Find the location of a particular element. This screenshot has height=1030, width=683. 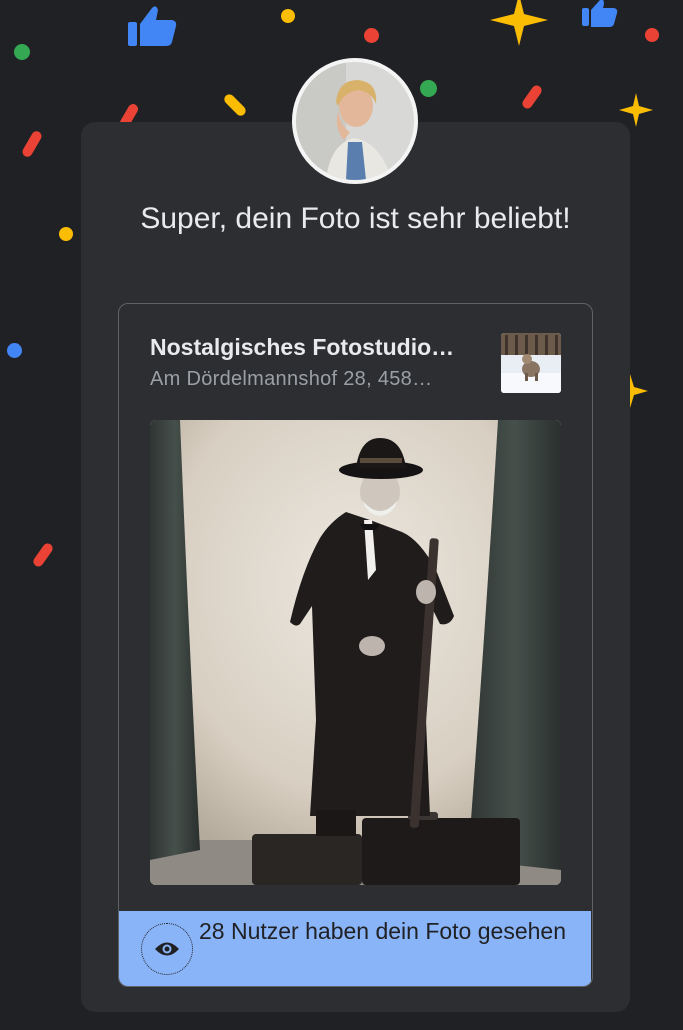

headline: Super, dein Foto ist sehr beliebt! is located at coordinates (355, 218).